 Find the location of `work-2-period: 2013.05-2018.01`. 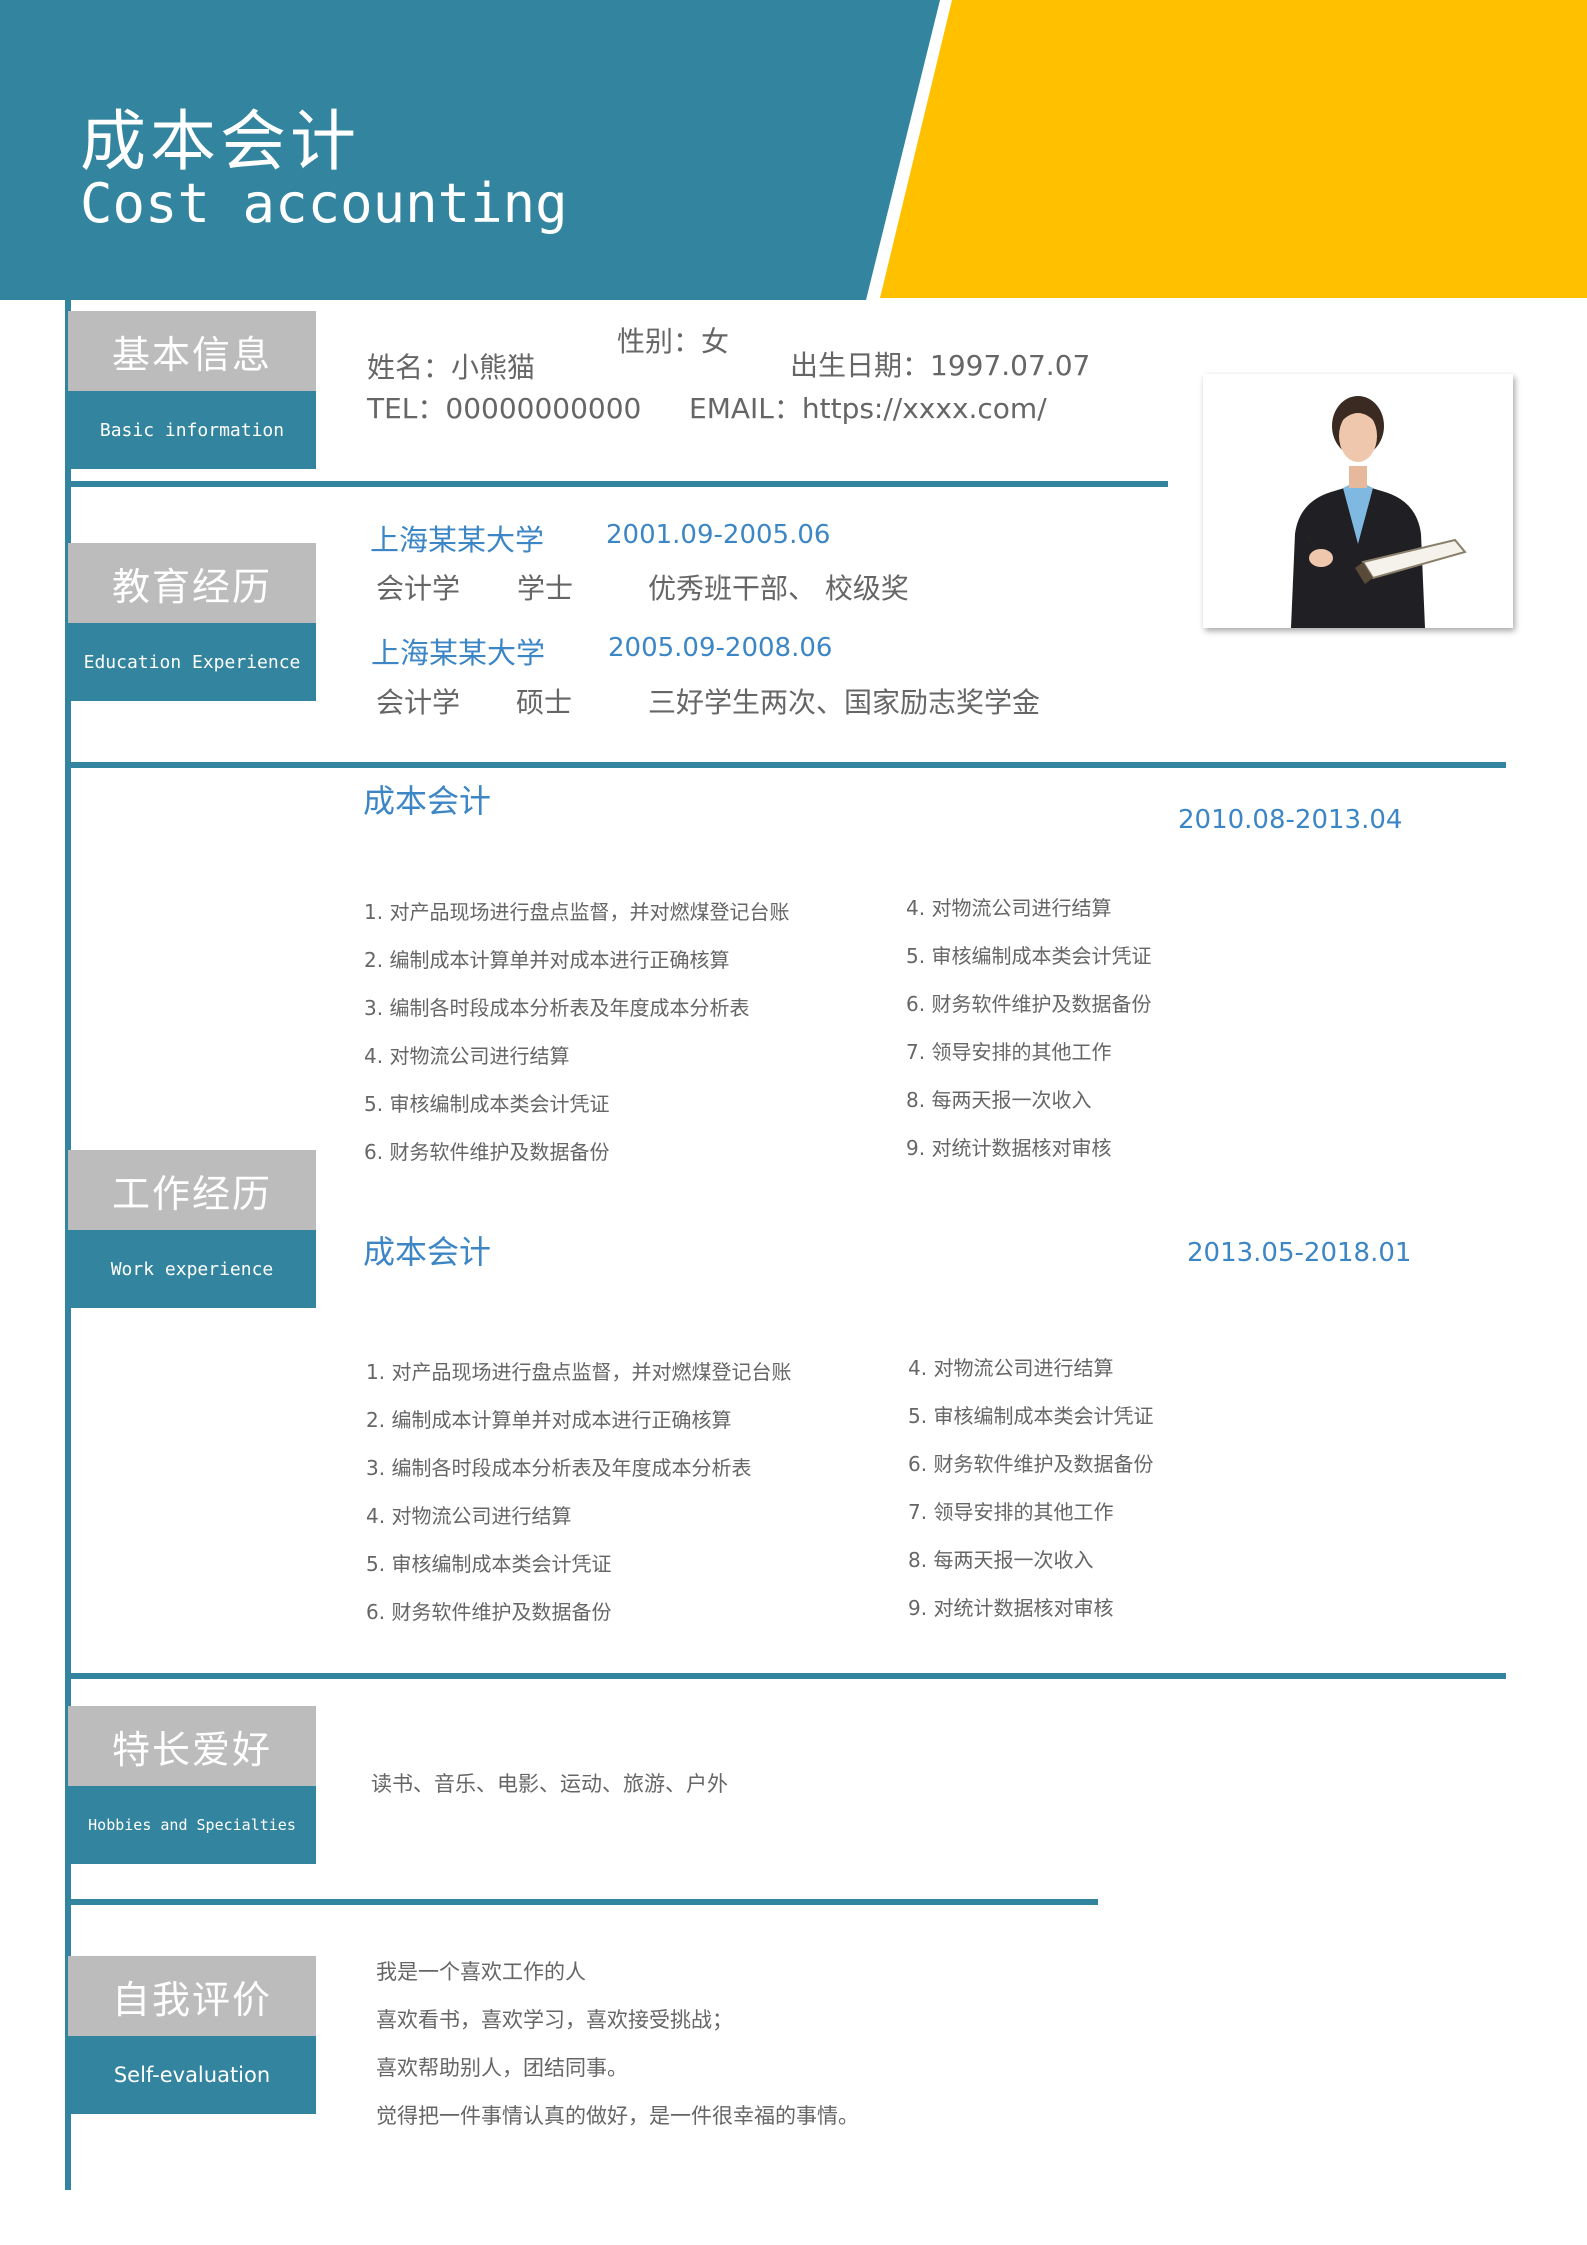

work-2-period: 2013.05-2018.01 is located at coordinates (1299, 1253).